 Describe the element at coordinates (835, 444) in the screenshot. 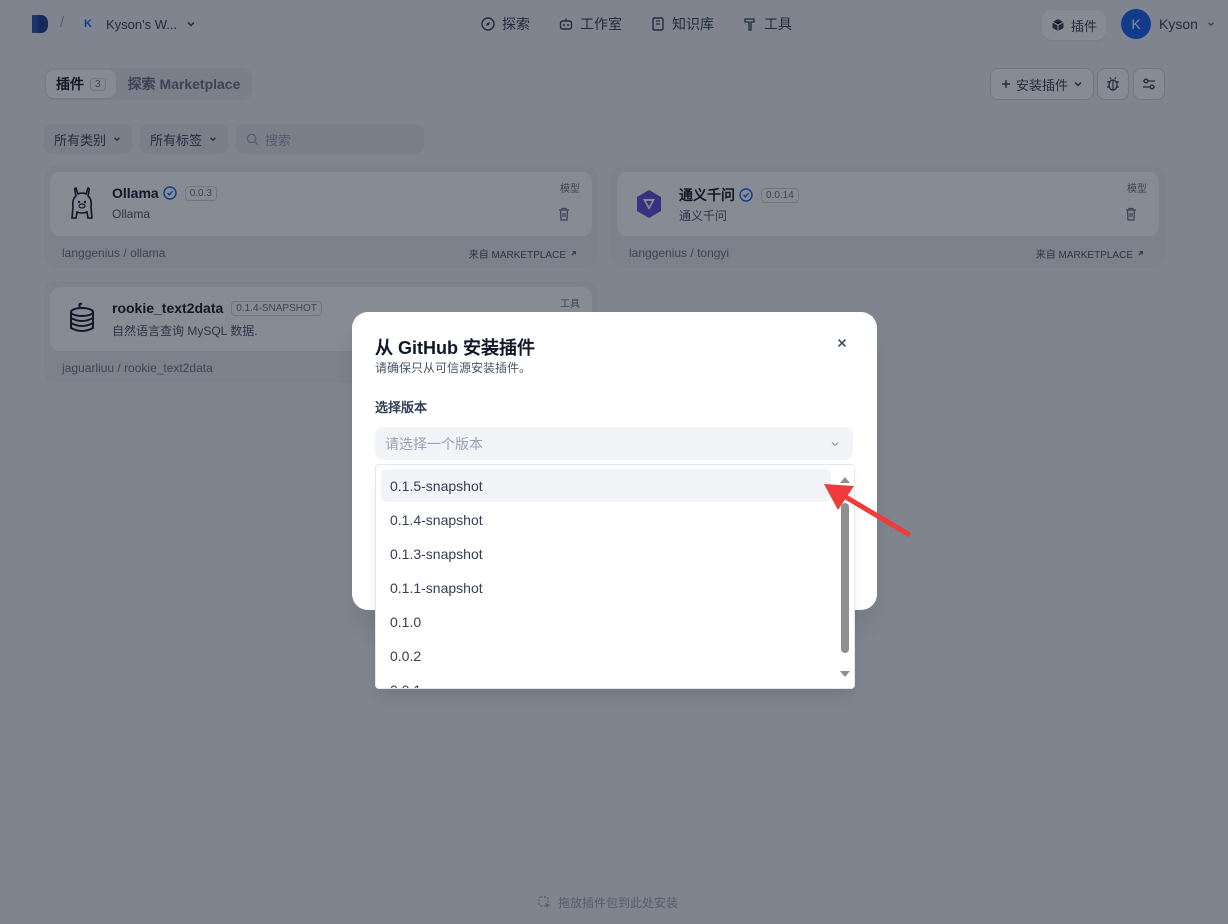

I see `chevron-down-icon` at that location.